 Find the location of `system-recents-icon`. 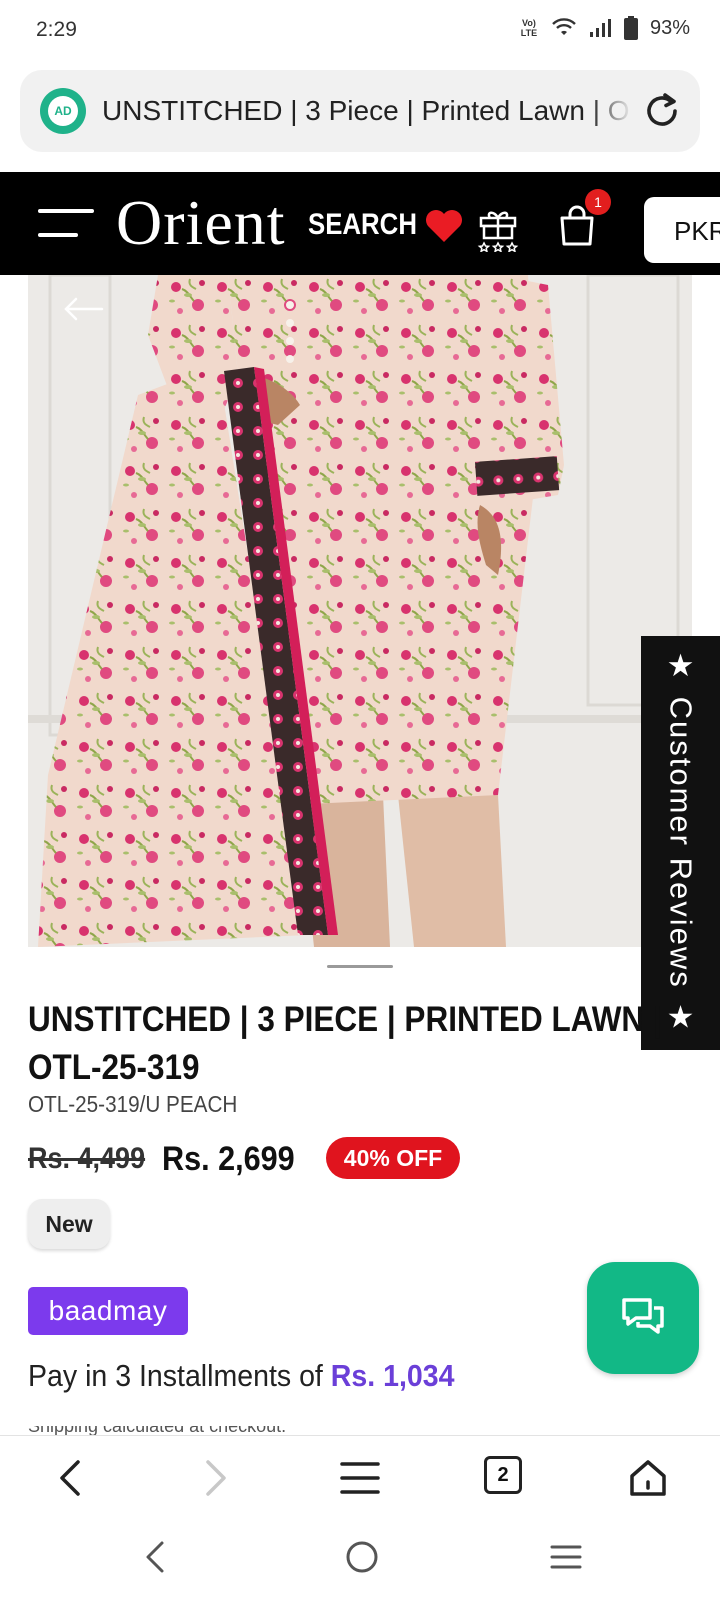

system-recents-icon is located at coordinates (566, 1557).